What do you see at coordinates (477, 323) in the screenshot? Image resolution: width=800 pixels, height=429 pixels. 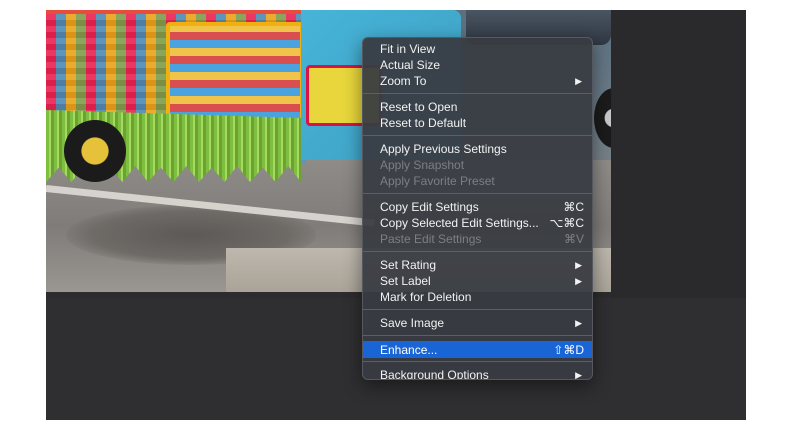 I see `menu-item-save-image: Save Image ▶` at bounding box center [477, 323].